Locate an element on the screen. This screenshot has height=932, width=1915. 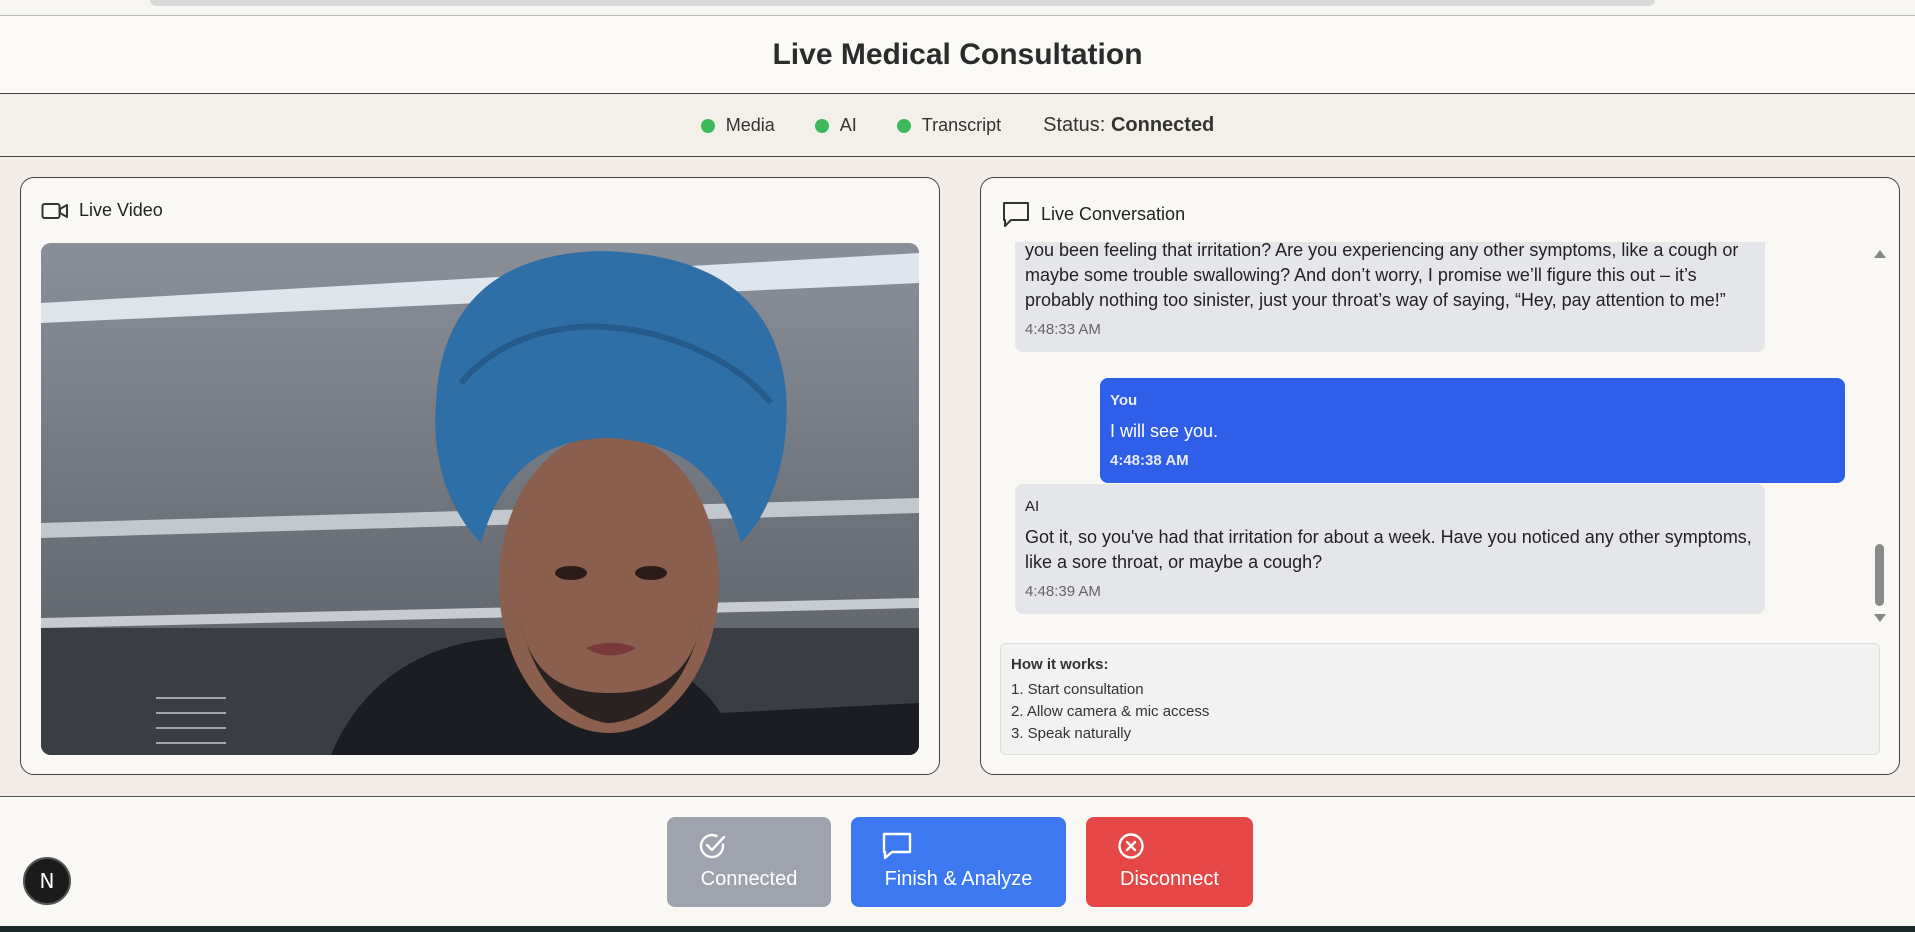
disconnect-button: Disconnect is located at coordinates (1169, 862).